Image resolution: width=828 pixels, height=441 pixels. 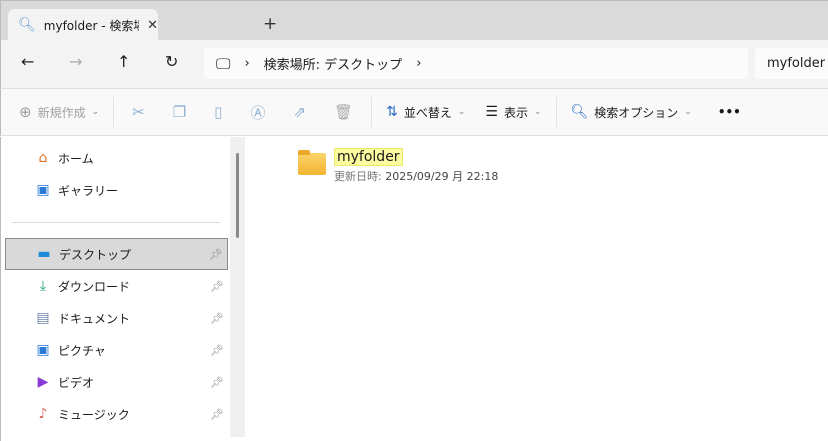 What do you see at coordinates (270, 24) in the screenshot?
I see `new-tab-button: +` at bounding box center [270, 24].